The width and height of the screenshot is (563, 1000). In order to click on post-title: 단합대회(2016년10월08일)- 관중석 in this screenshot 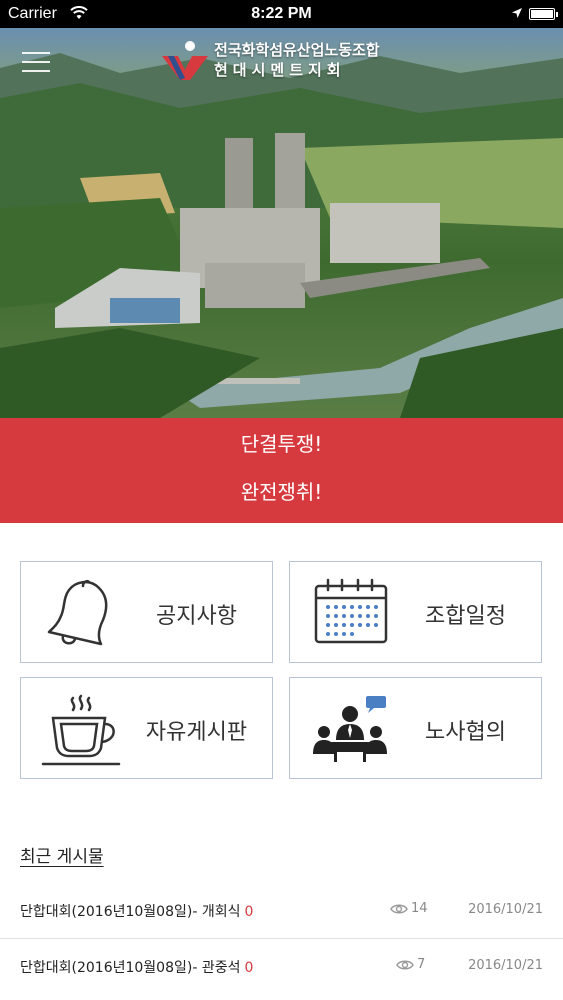, I will do `click(130, 968)`.